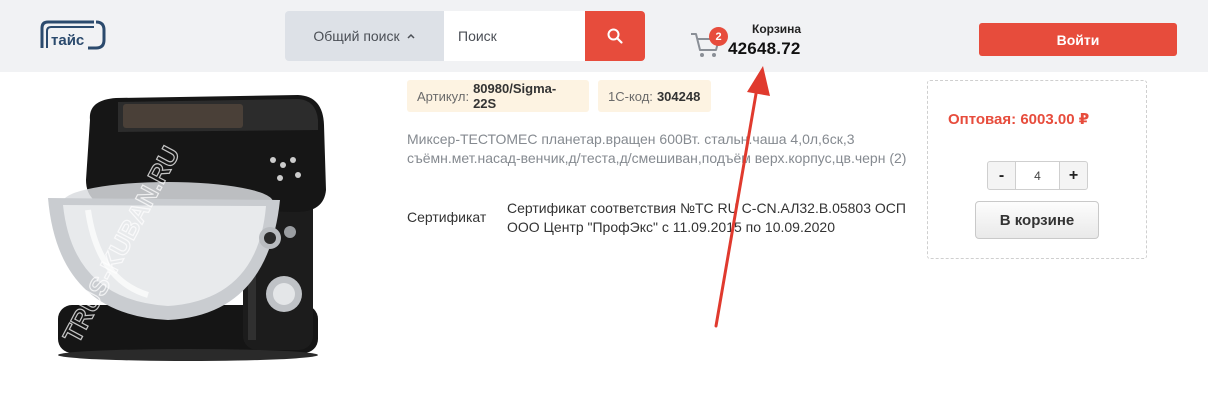 The image size is (1208, 411). What do you see at coordinates (1073, 175) in the screenshot?
I see `increase-quantity-button: +` at bounding box center [1073, 175].